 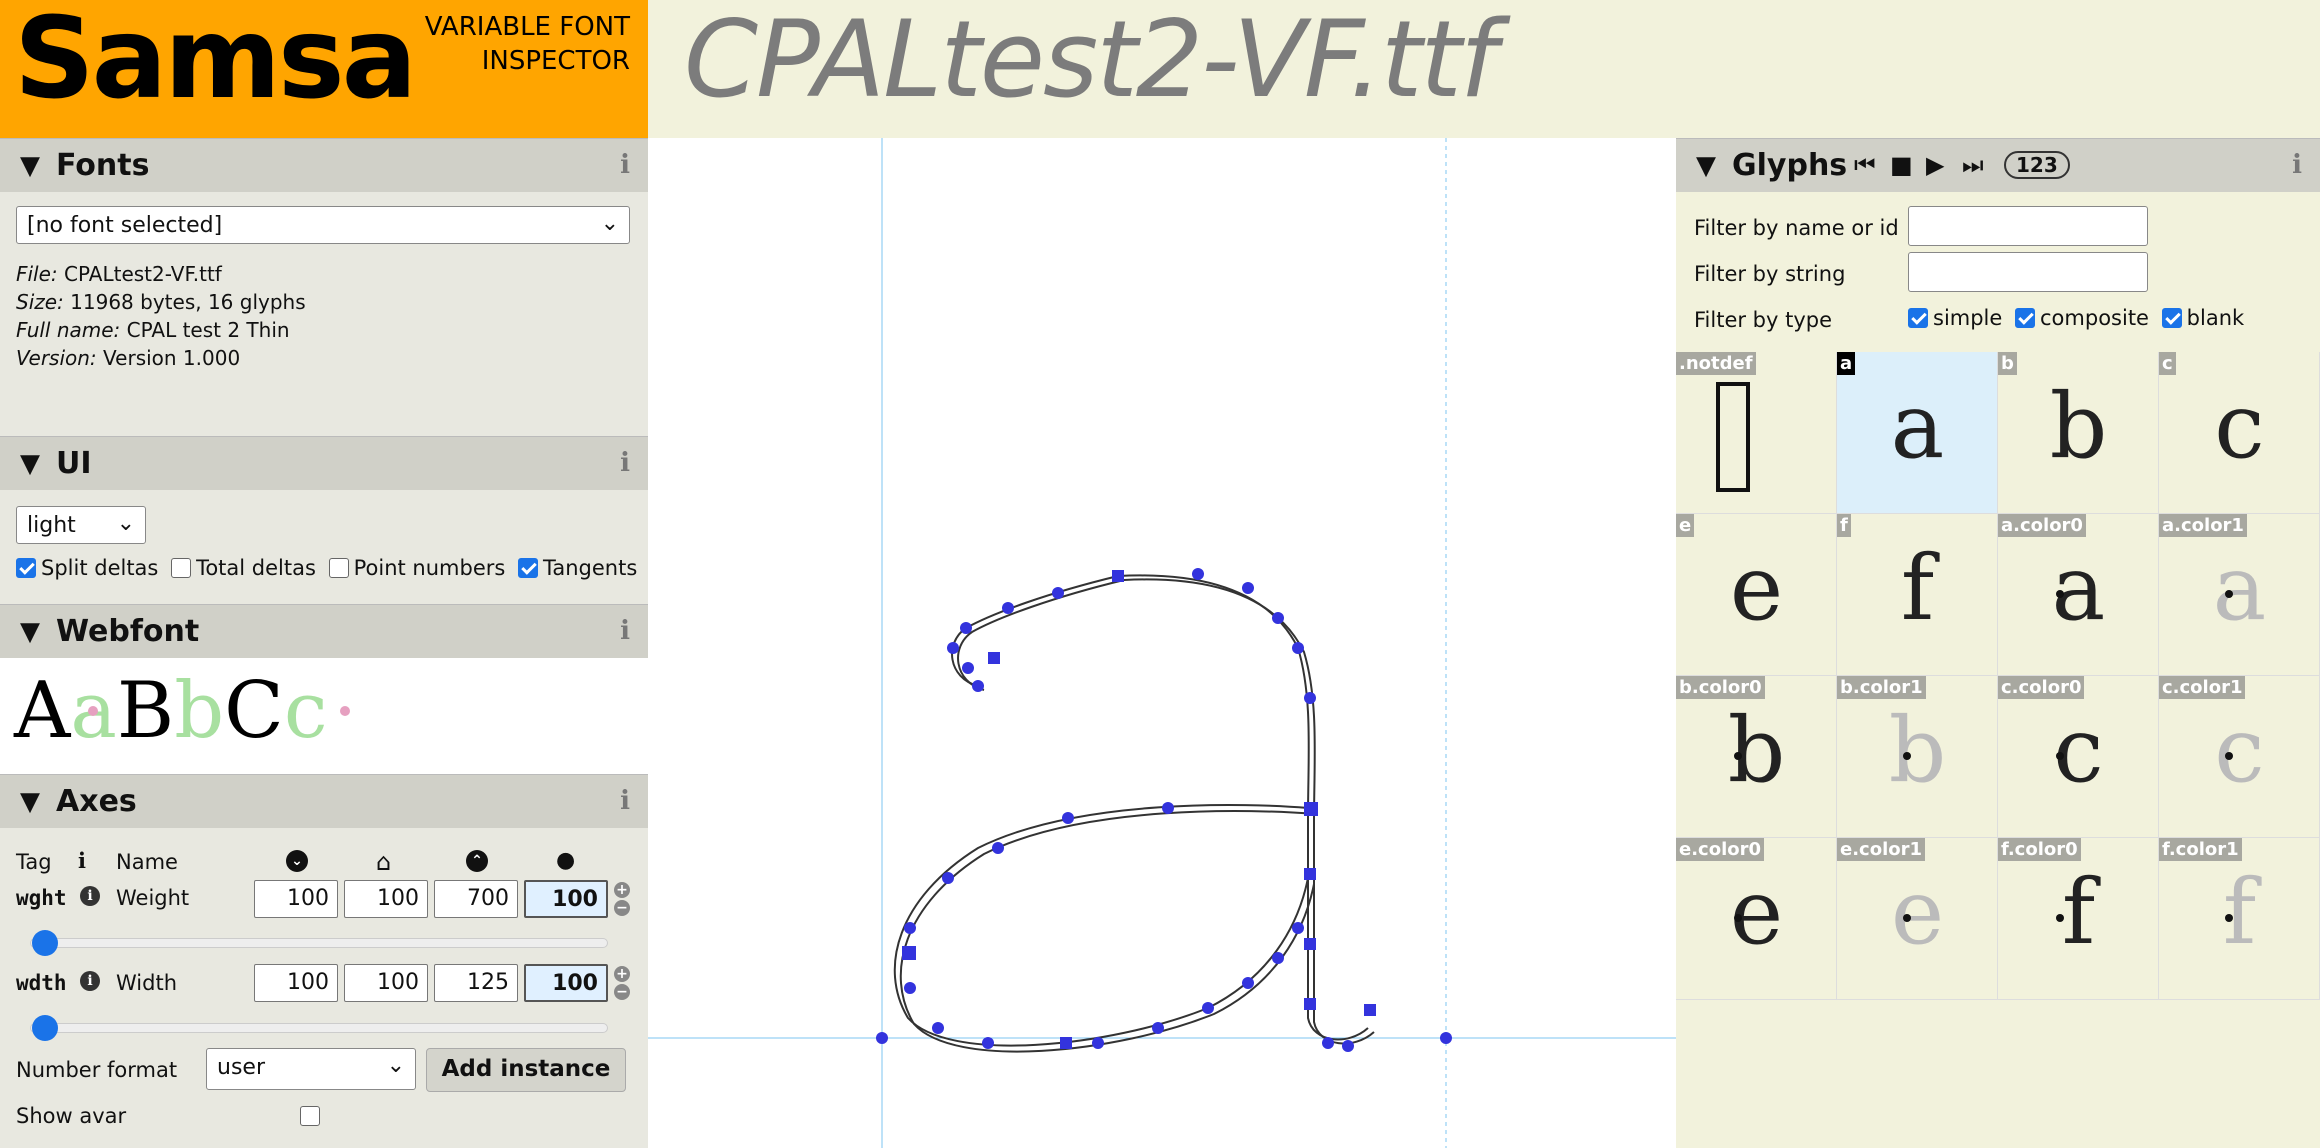 I want to click on glyph-cell: c.color0 c, so click(x=2078, y=757).